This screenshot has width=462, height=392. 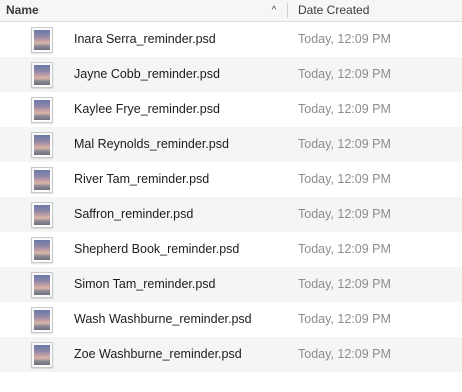 I want to click on file-name: Jayne Cobb_reminder.psd, so click(x=147, y=74).